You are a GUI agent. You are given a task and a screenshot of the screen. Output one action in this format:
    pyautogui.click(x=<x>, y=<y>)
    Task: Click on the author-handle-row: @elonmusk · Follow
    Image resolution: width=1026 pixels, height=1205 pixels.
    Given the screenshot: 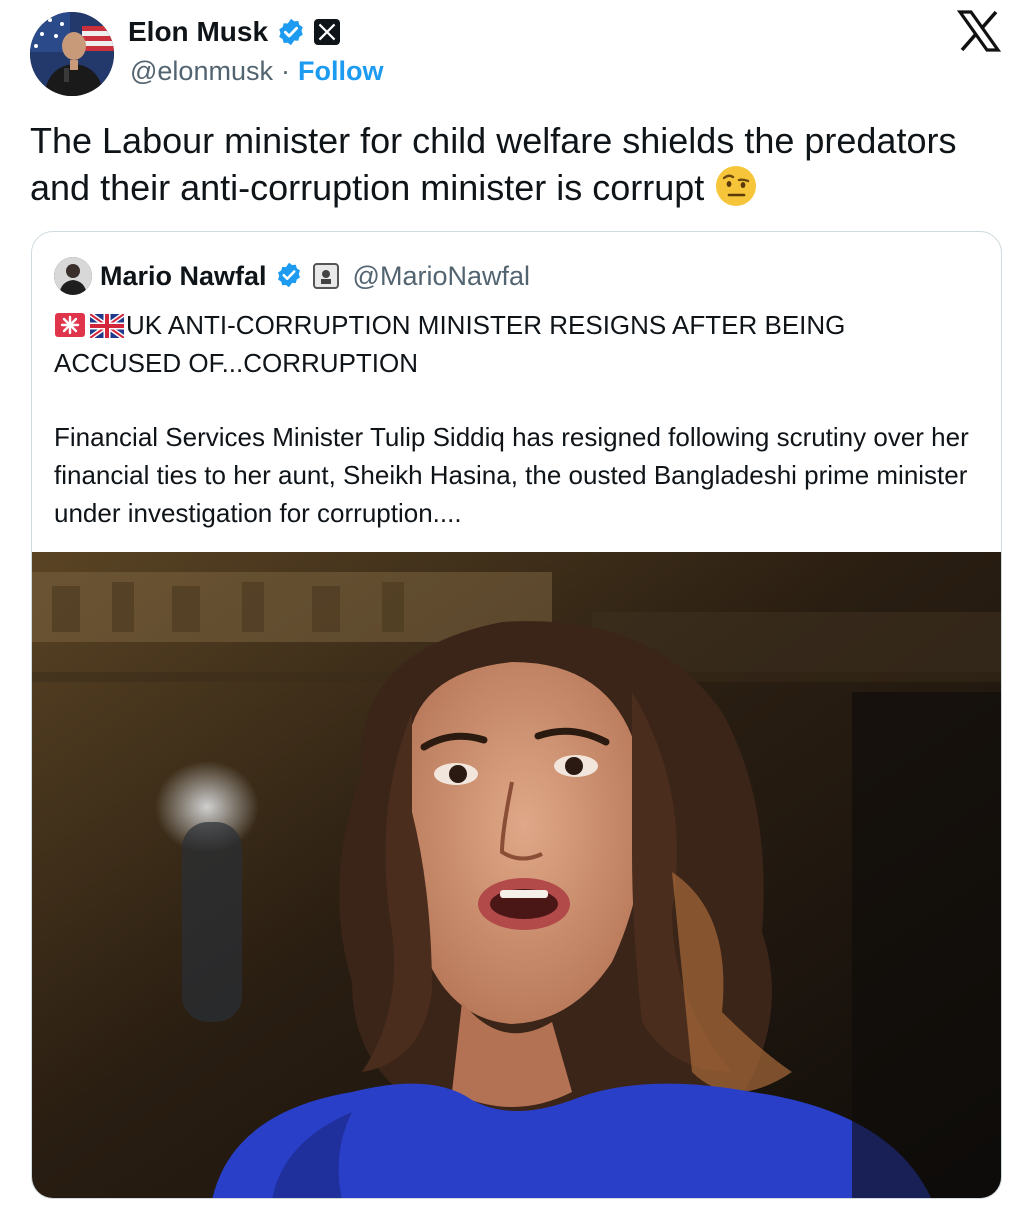 What is the action you would take?
    pyautogui.click(x=256, y=71)
    